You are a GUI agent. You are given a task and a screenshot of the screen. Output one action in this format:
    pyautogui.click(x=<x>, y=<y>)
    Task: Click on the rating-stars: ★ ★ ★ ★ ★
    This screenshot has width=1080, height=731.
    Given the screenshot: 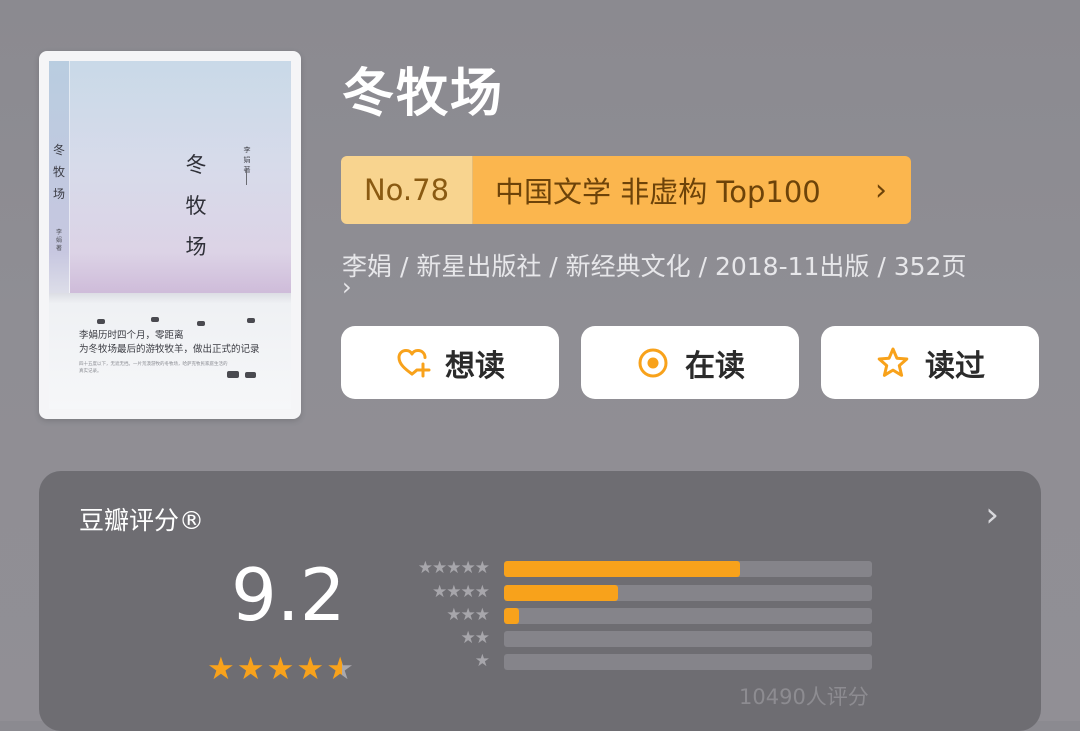 What is the action you would take?
    pyautogui.click(x=280, y=669)
    